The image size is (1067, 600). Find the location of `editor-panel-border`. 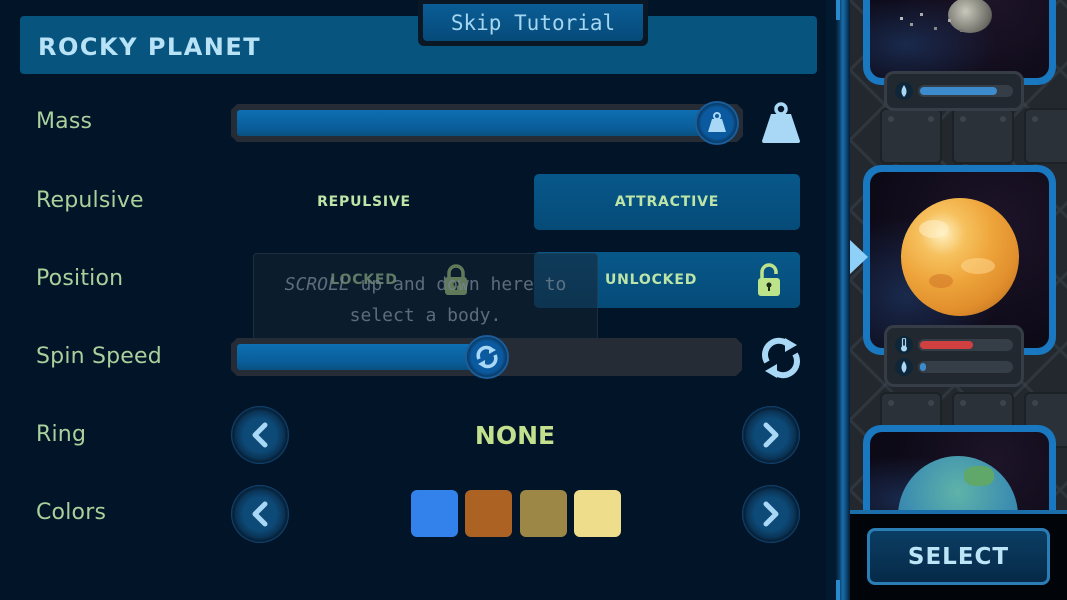

editor-panel-border is located at coordinates (838, 300).